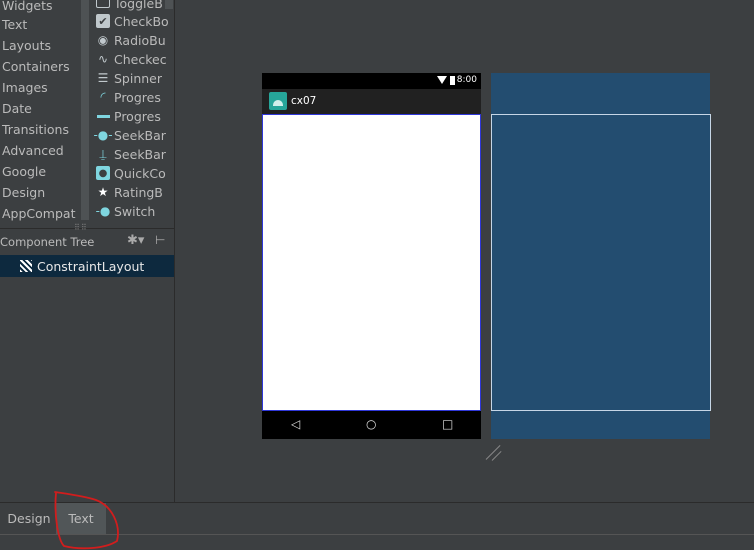 This screenshot has width=754, height=550. Describe the element at coordinates (494, 452) in the screenshot. I see `resize-handle-icon` at that location.